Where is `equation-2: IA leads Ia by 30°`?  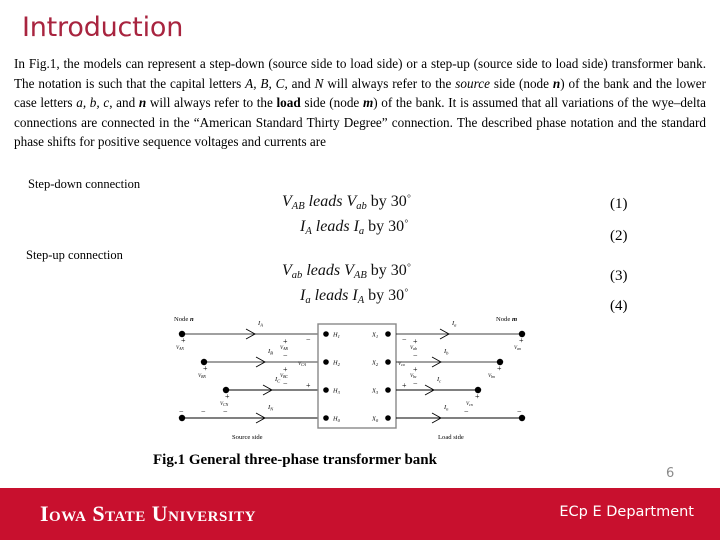
equation-2: IA leads Ia by 30° is located at coordinates (354, 227).